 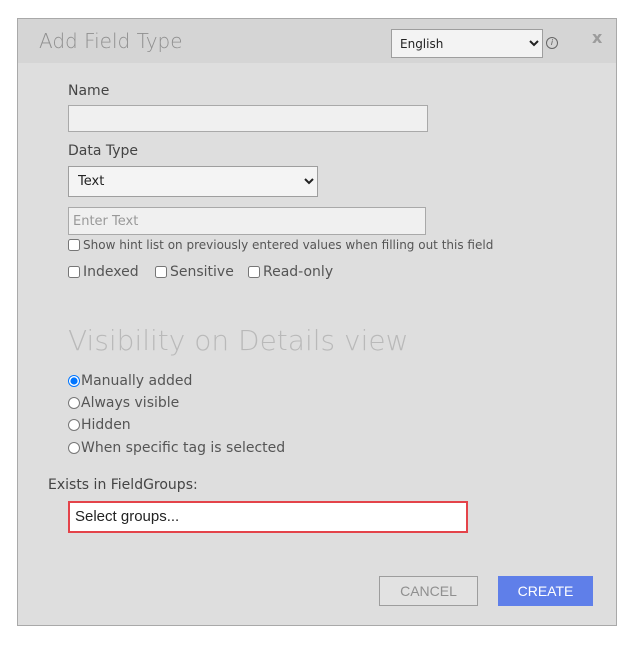 I want to click on radio-label: Always visible, so click(x=130, y=403).